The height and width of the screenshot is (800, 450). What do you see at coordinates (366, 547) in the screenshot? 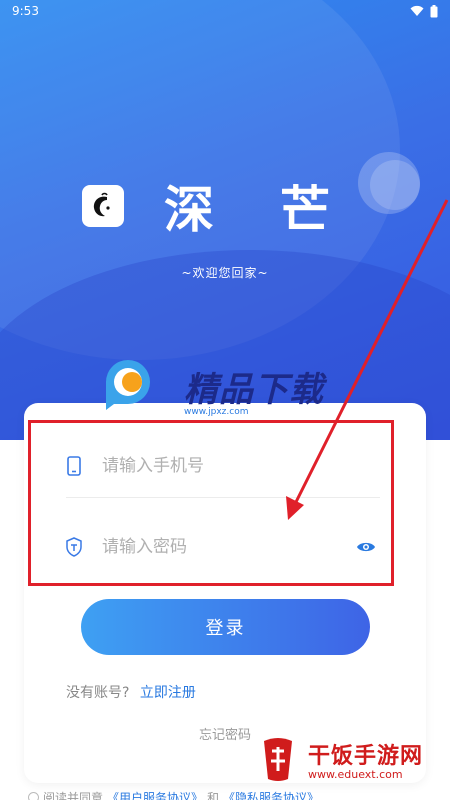
I see `eye-icon` at bounding box center [366, 547].